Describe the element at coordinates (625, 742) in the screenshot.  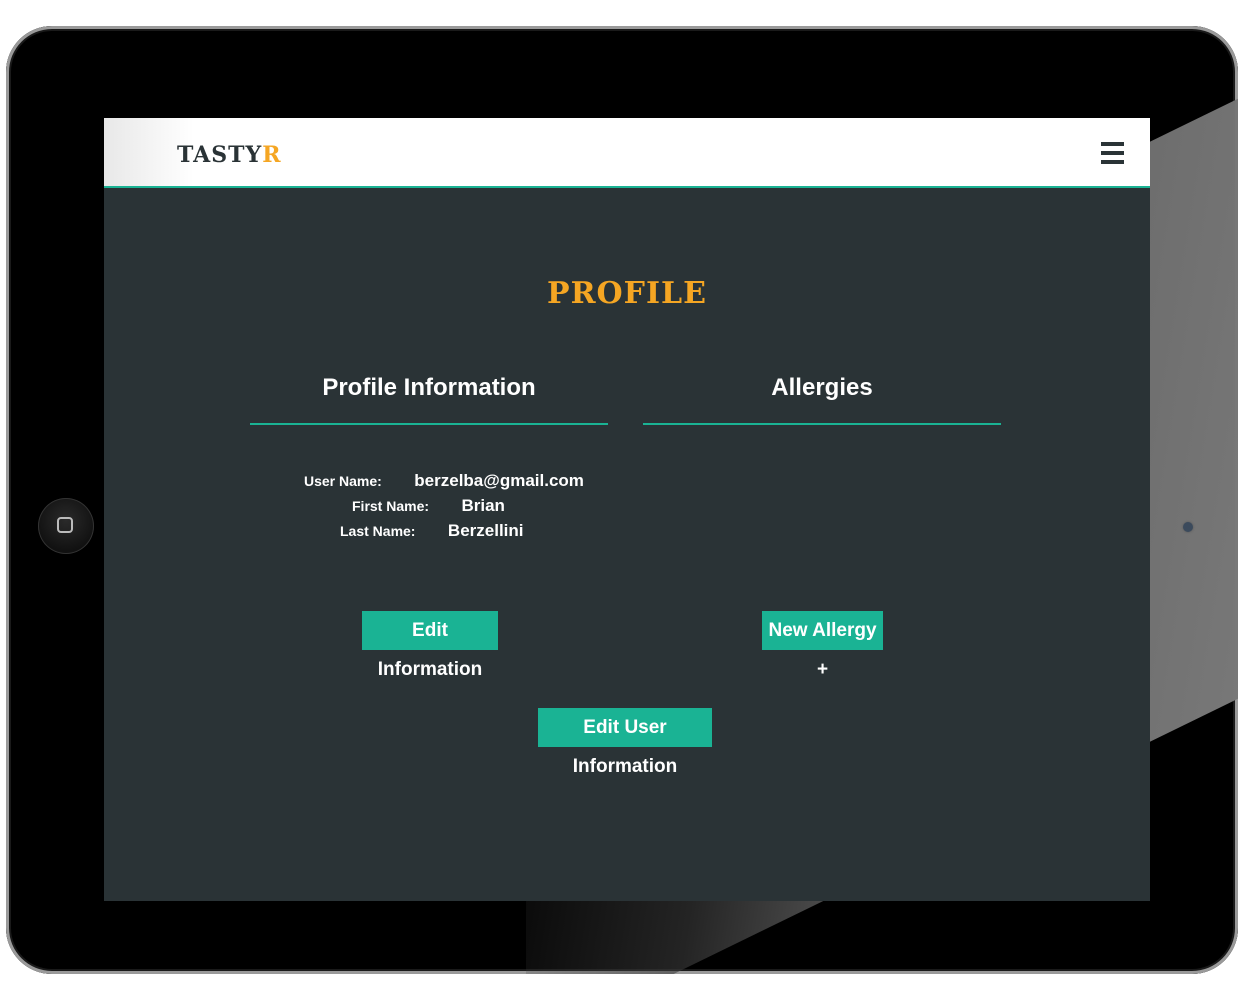
I see `edit-user-information-button: Edit User Information` at that location.